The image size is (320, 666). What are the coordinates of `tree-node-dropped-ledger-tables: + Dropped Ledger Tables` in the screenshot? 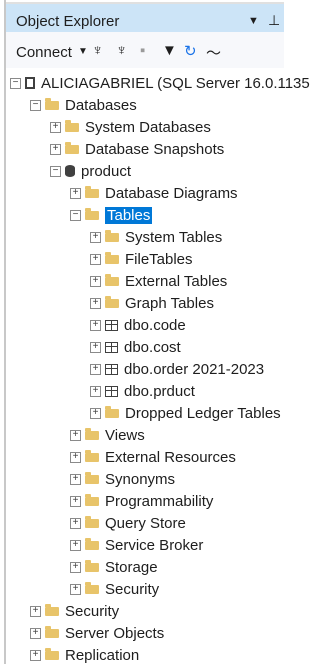 It's located at (185, 413).